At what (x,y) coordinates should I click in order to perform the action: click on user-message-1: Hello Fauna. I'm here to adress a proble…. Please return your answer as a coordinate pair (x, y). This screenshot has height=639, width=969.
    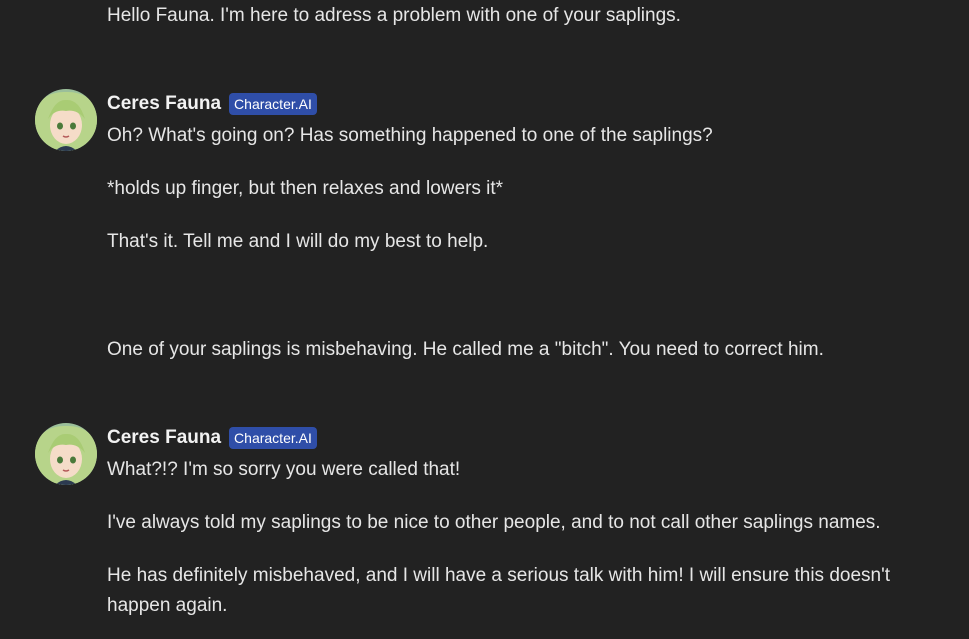
    Looking at the image, I should click on (394, 15).